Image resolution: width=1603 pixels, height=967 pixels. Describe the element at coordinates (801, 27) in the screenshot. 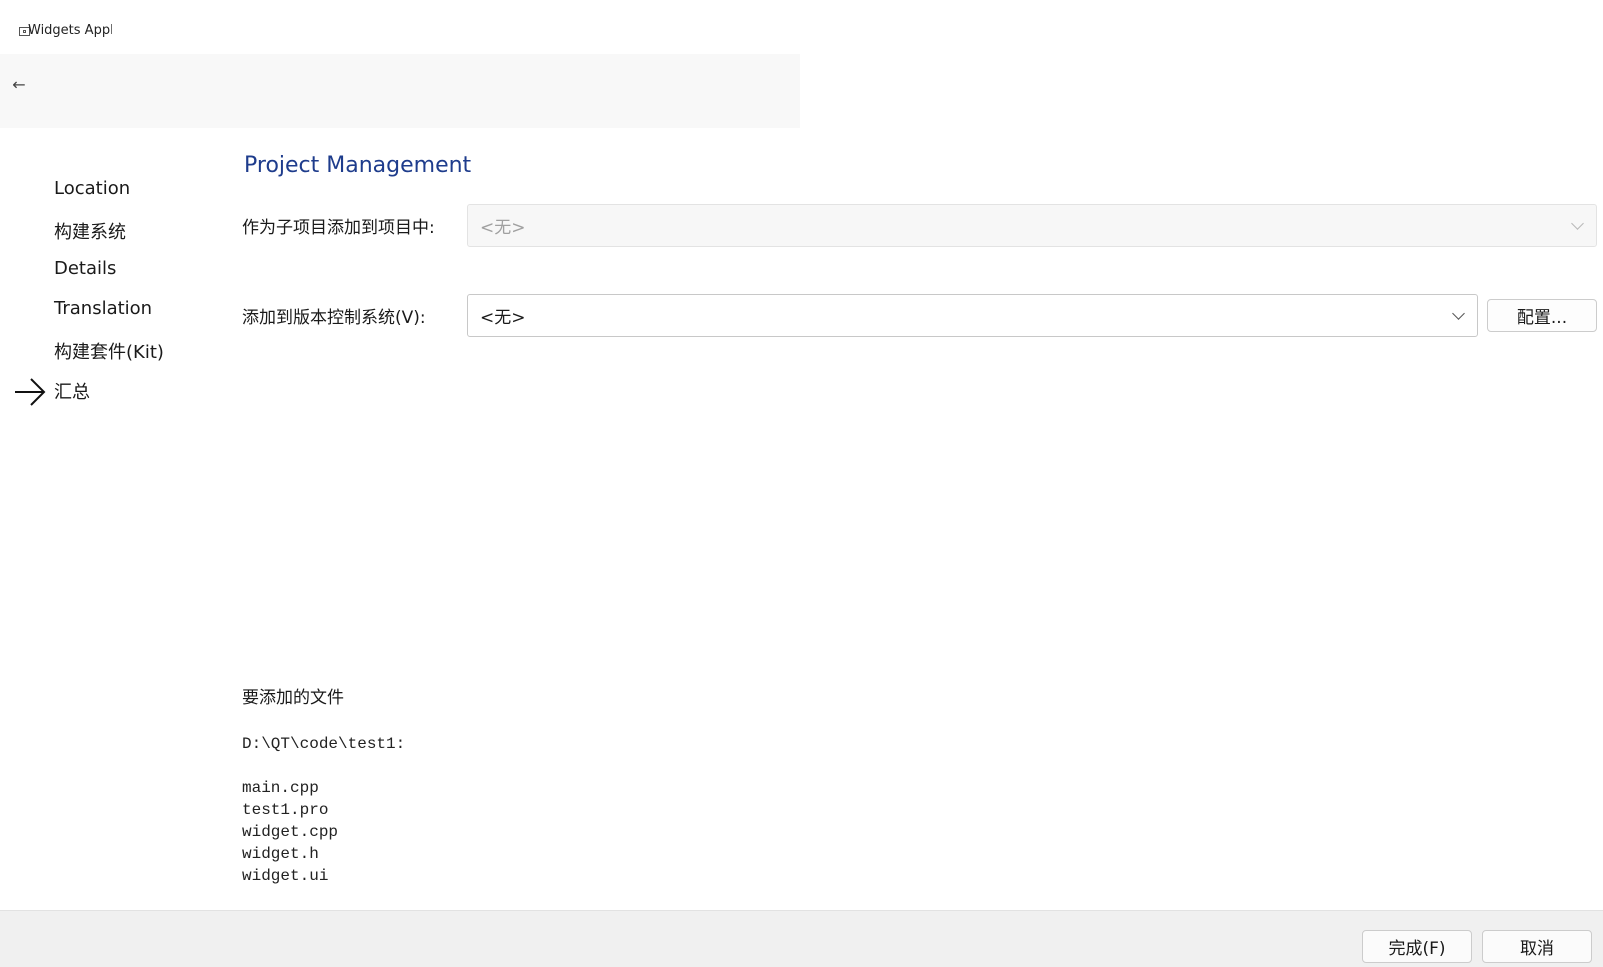

I see `title-bar: Widgets Applica` at that location.